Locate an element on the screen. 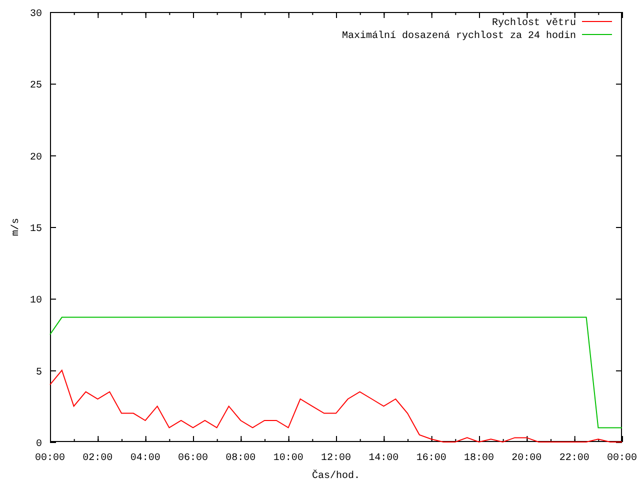 This screenshot has width=640, height=480. x-tick-label: 16:00 is located at coordinates (431, 458).